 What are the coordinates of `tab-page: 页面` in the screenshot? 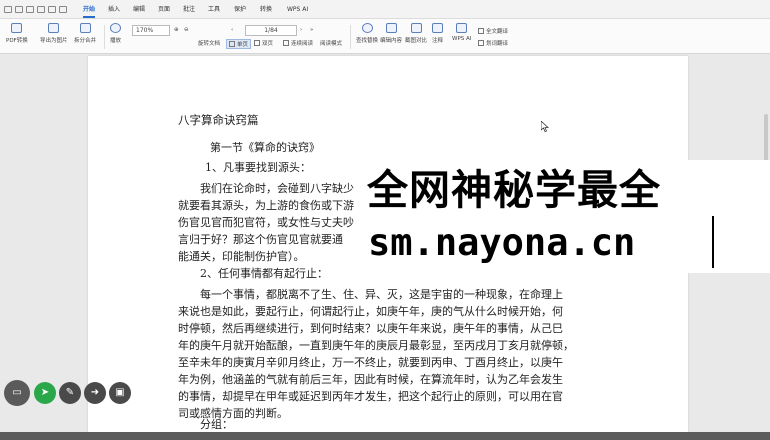 It's located at (164, 10).